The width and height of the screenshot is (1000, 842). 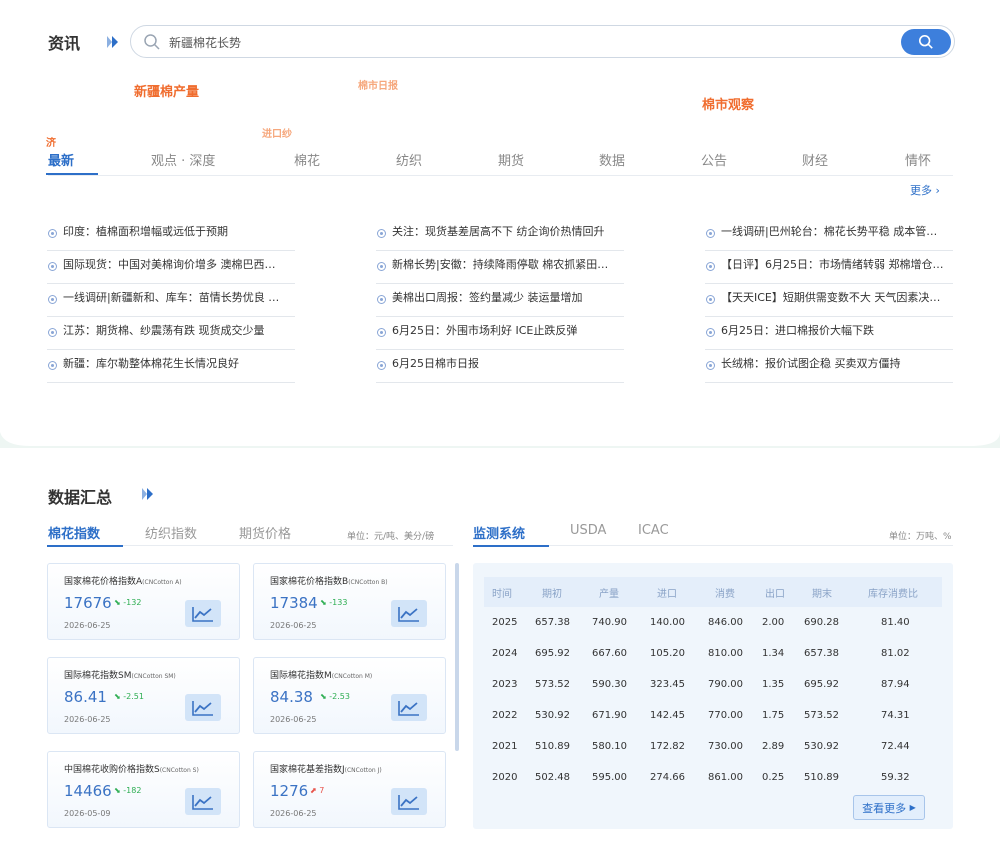 What do you see at coordinates (171, 366) in the screenshot?
I see `news-item: 新疆：库尔勒整体棉花生长情况良好` at bounding box center [171, 366].